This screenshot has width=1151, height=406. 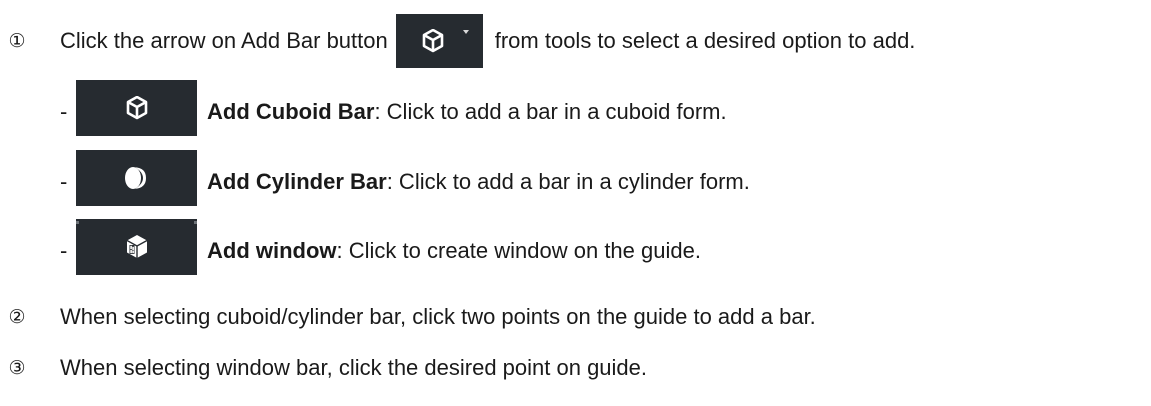 What do you see at coordinates (291, 111) in the screenshot?
I see `option-title: Add Cuboid Bar` at bounding box center [291, 111].